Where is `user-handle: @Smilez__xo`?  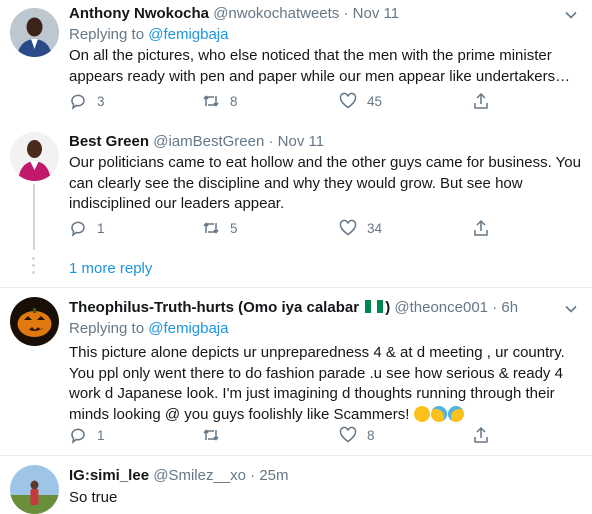 user-handle: @Smilez__xo is located at coordinates (199, 475).